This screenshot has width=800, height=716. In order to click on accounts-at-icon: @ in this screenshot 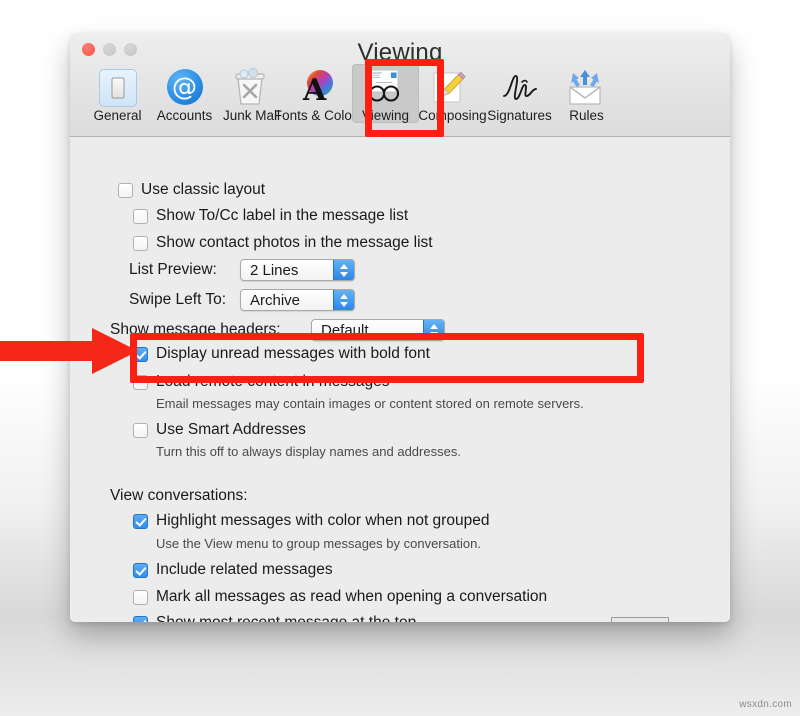, I will do `click(185, 87)`.